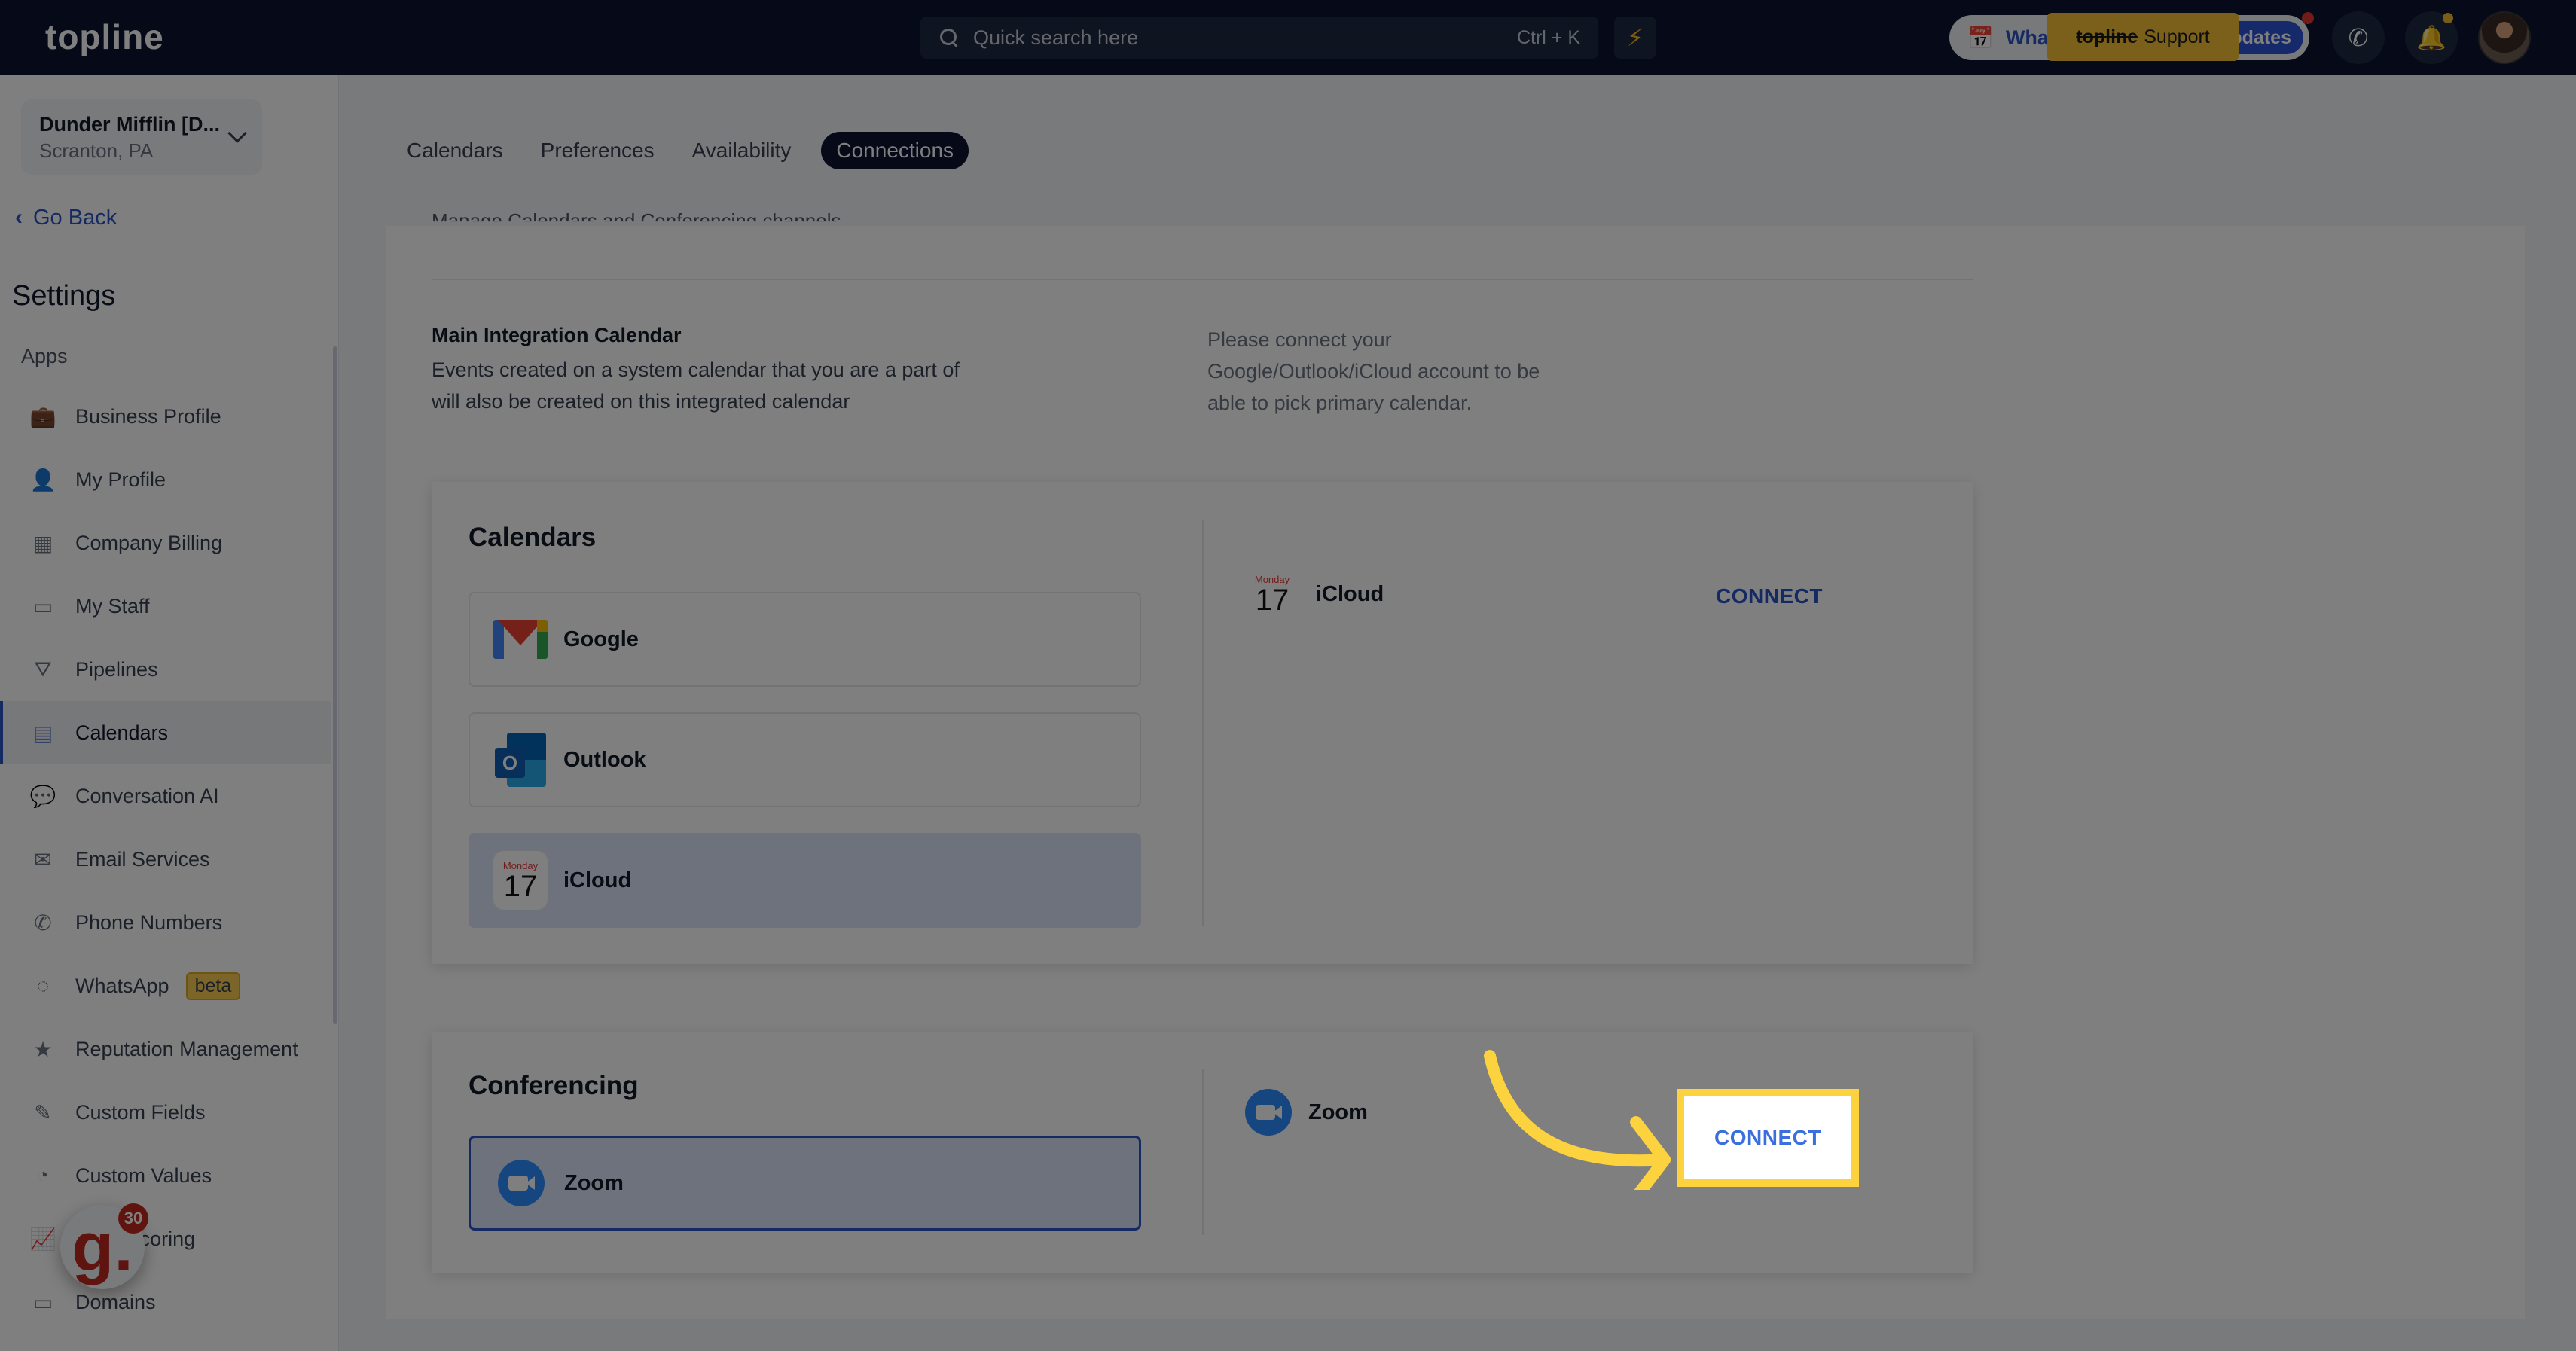  Describe the element at coordinates (116, 1301) in the screenshot. I see `sidebar-item-label: Domains` at that location.